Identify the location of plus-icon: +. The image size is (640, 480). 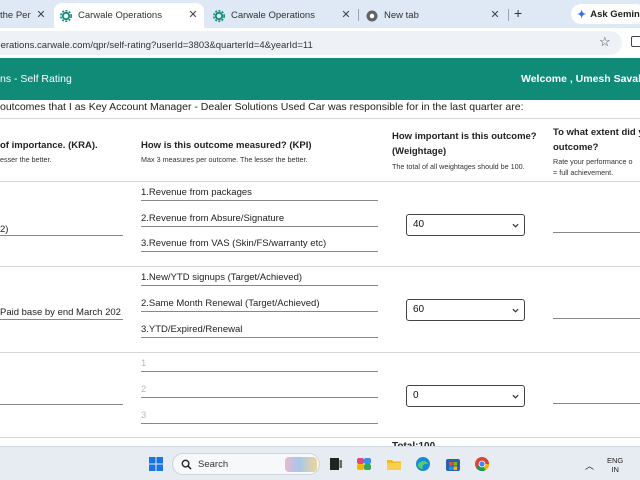
(518, 13).